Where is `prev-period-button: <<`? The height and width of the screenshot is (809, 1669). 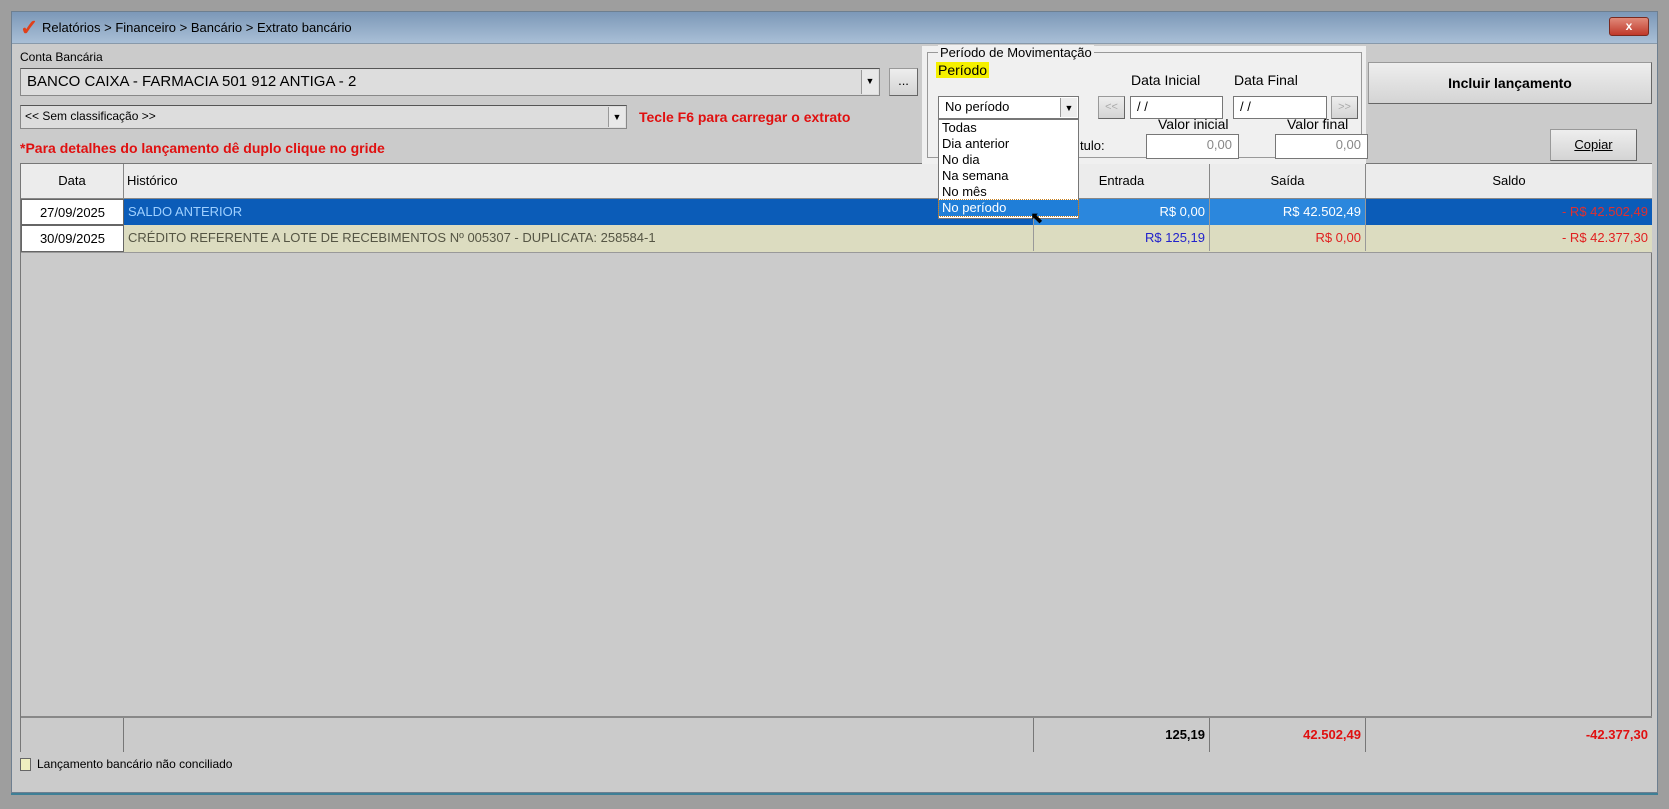 prev-period-button: << is located at coordinates (1111, 107).